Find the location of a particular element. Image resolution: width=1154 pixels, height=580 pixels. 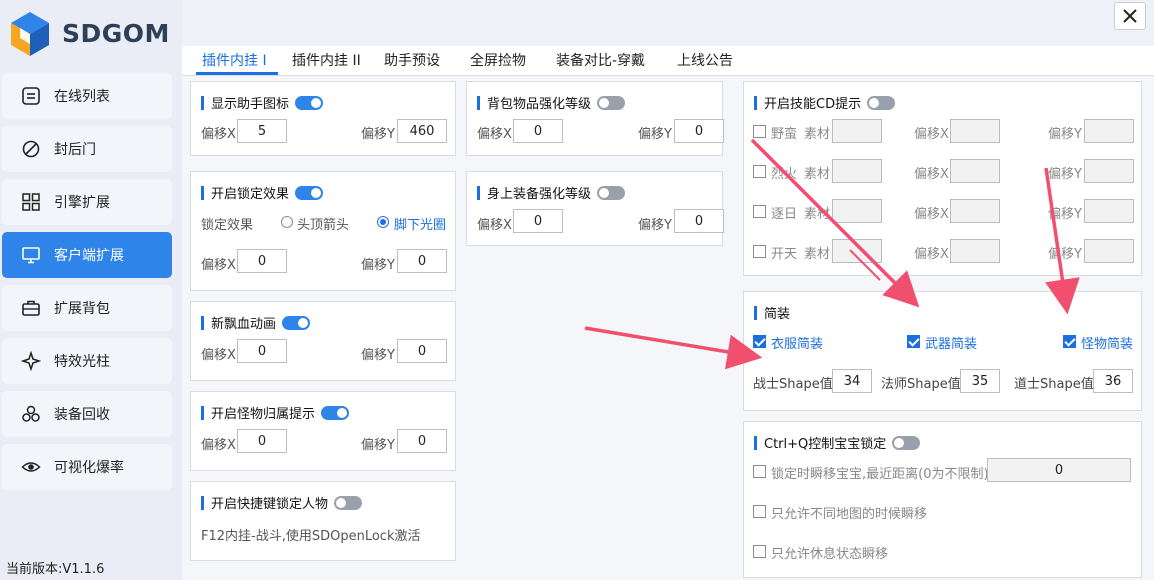

offset-x-input: 5 is located at coordinates (262, 131).